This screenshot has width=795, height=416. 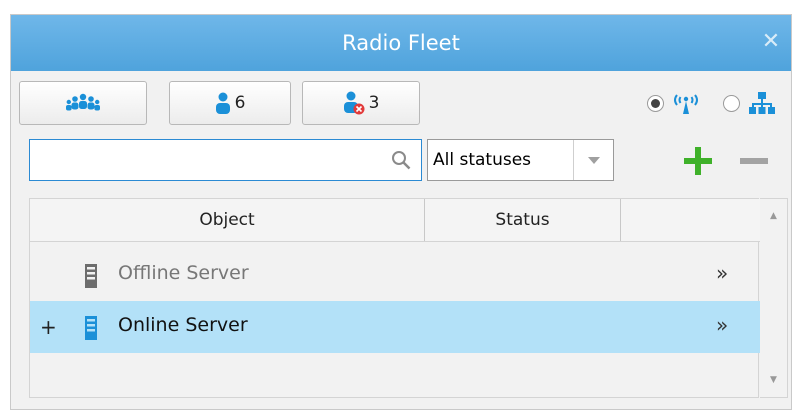 What do you see at coordinates (48, 327) in the screenshot?
I see `row-expander: +` at bounding box center [48, 327].